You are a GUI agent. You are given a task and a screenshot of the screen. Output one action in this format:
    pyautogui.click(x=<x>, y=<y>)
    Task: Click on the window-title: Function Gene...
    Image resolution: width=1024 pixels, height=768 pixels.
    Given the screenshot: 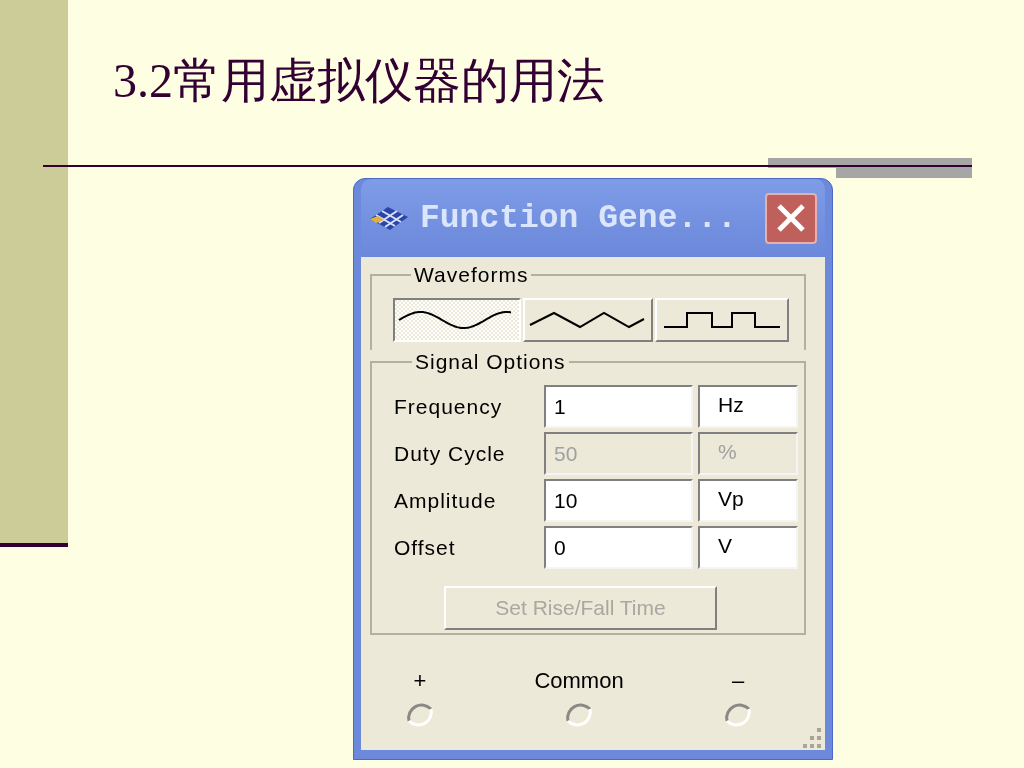 What is the action you would take?
    pyautogui.click(x=578, y=218)
    